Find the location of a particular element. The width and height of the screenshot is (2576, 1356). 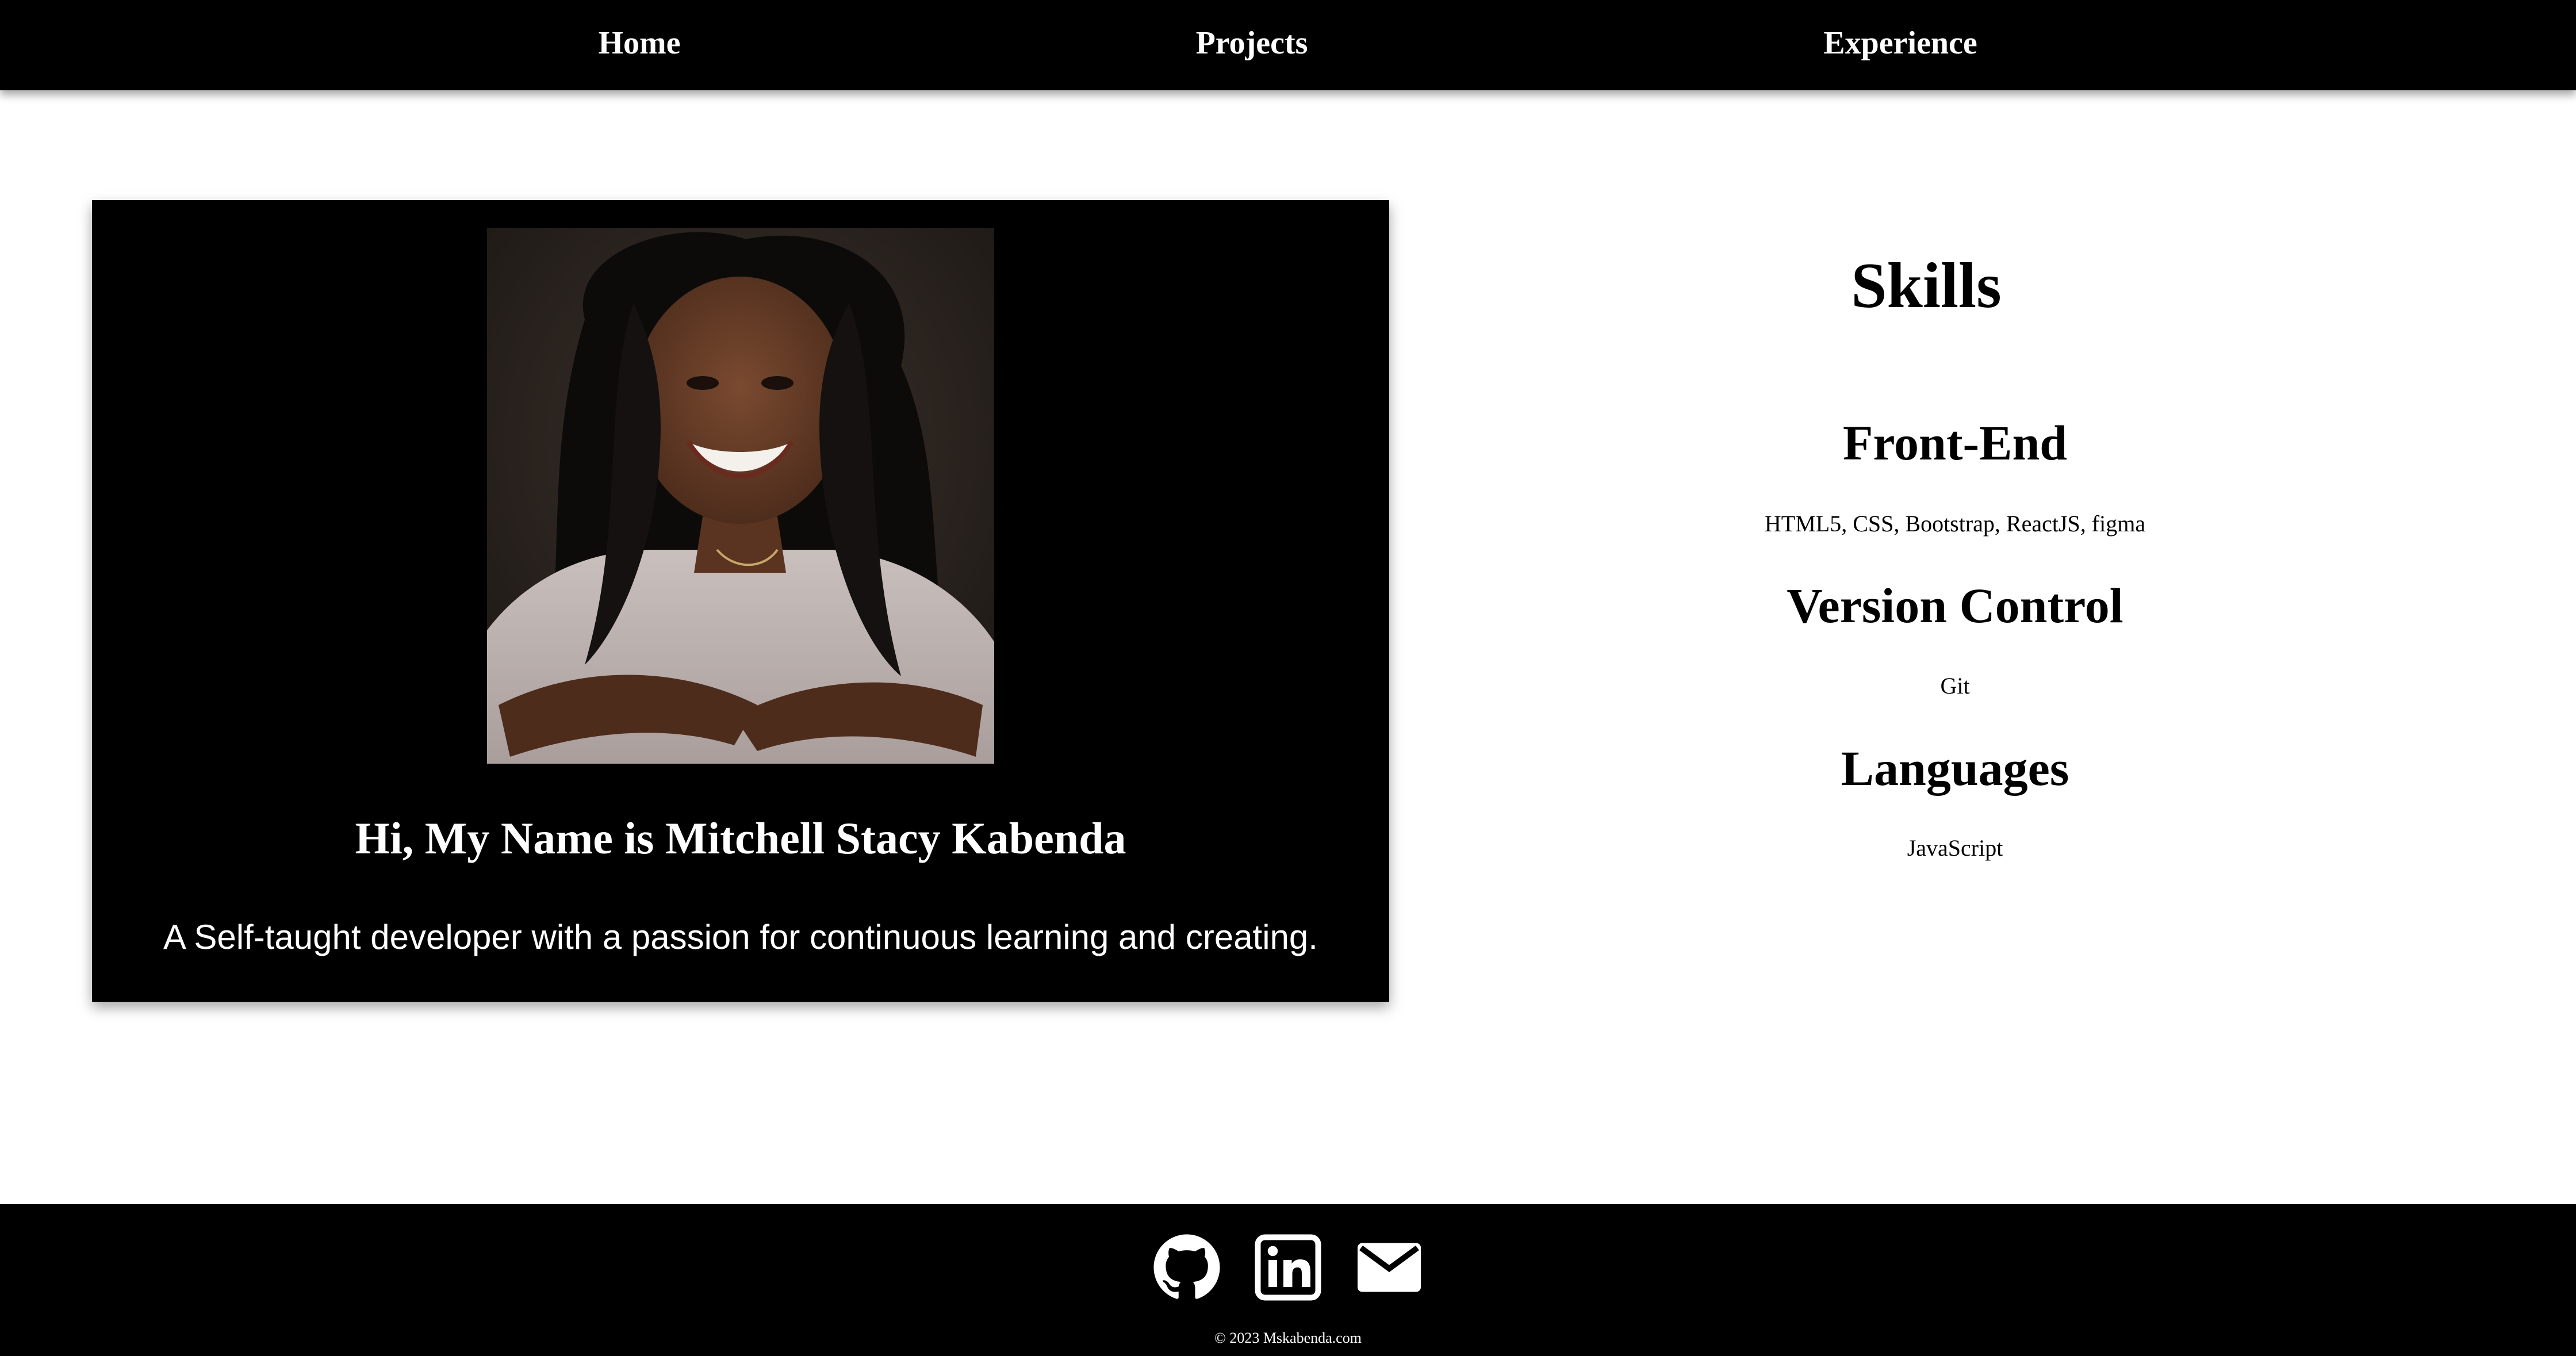

nav-link-home: Home is located at coordinates (639, 43).